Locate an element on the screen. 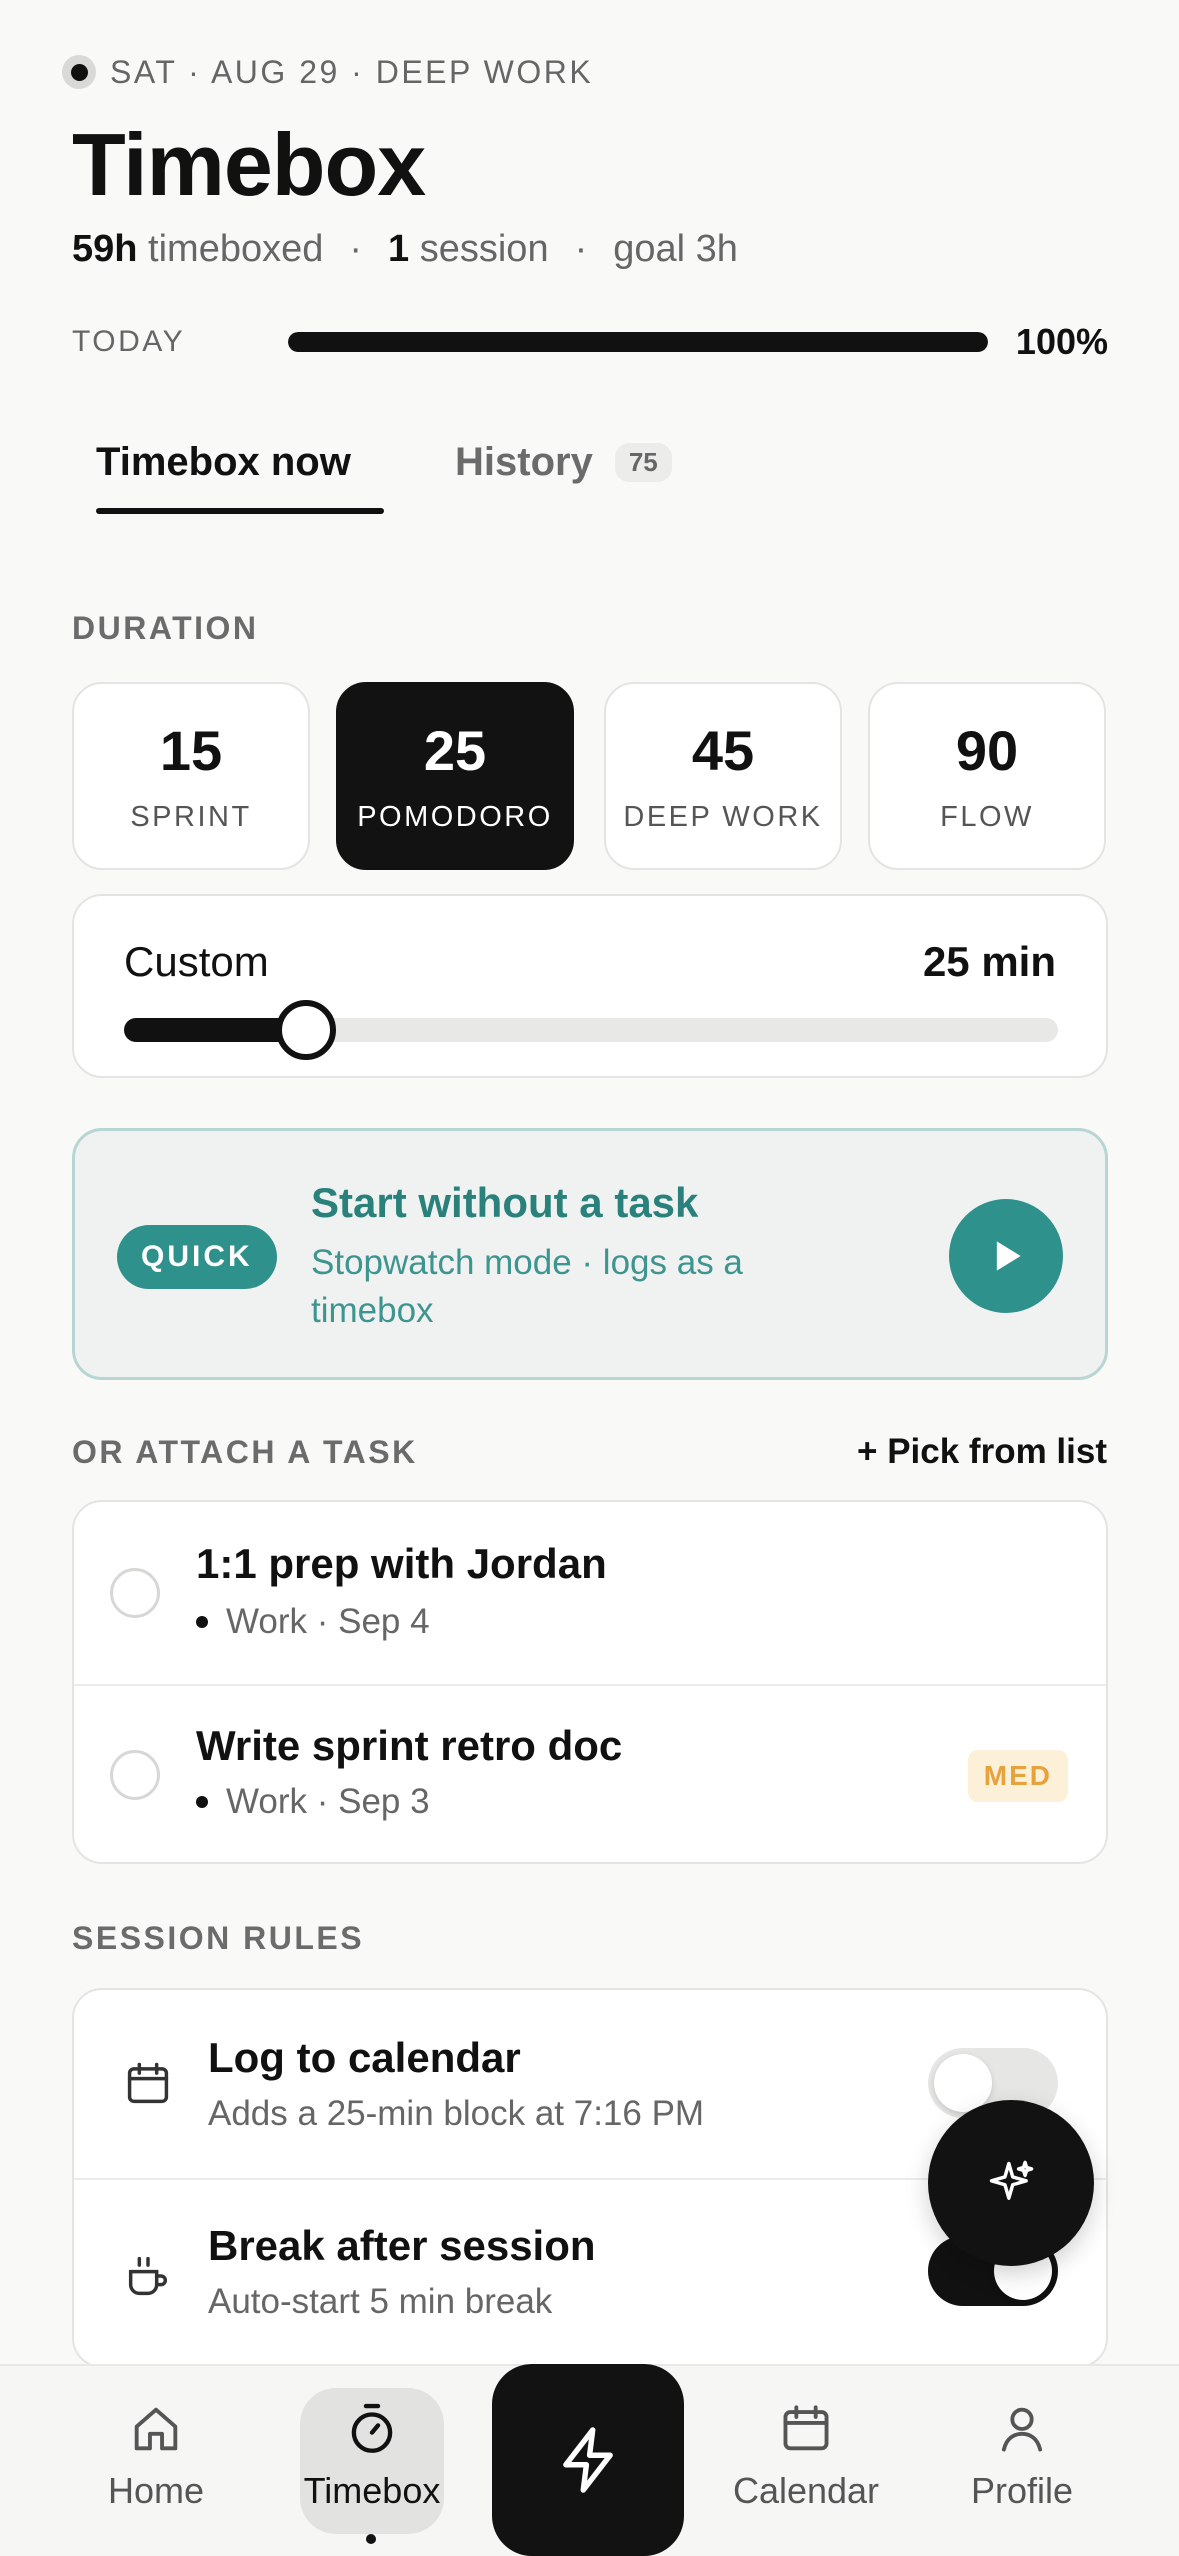 This screenshot has height=2556, width=1179. task-item-sprint-retro: Write sprint retro doc Work · Sep 3 MED is located at coordinates (590, 1773).